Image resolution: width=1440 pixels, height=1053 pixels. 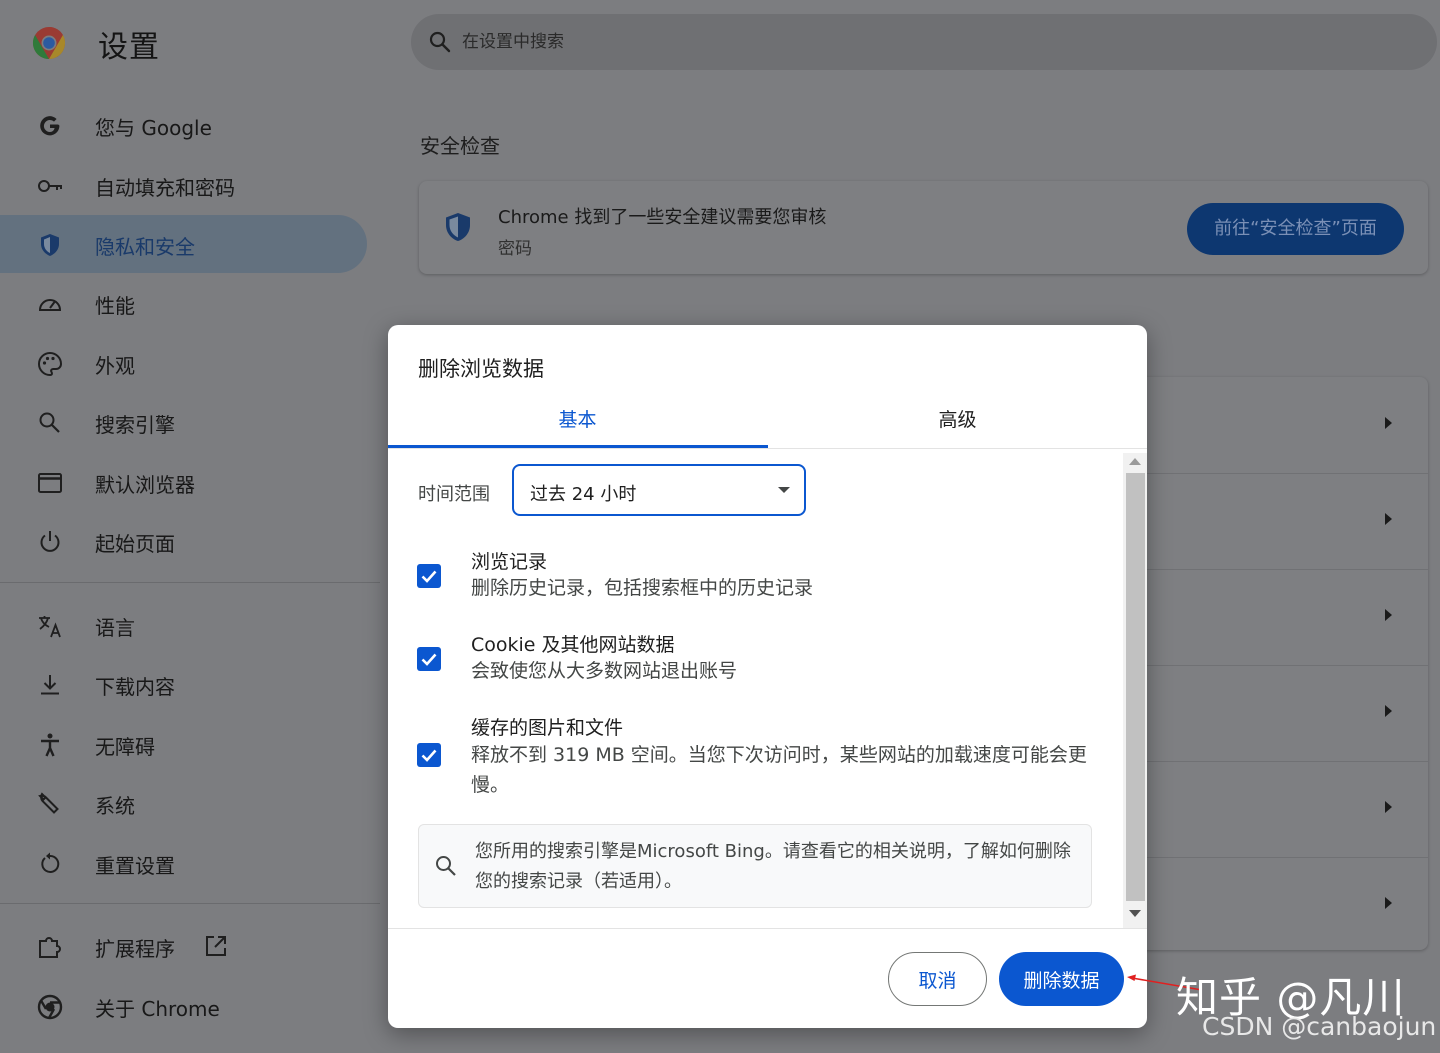 What do you see at coordinates (135, 687) in the screenshot?
I see `sidebar-item-label: 下载内容` at bounding box center [135, 687].